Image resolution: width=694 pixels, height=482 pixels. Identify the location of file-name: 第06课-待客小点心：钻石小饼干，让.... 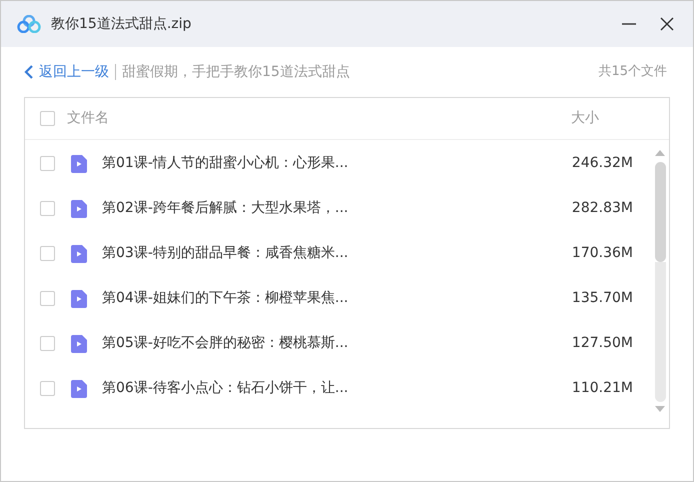
(225, 388).